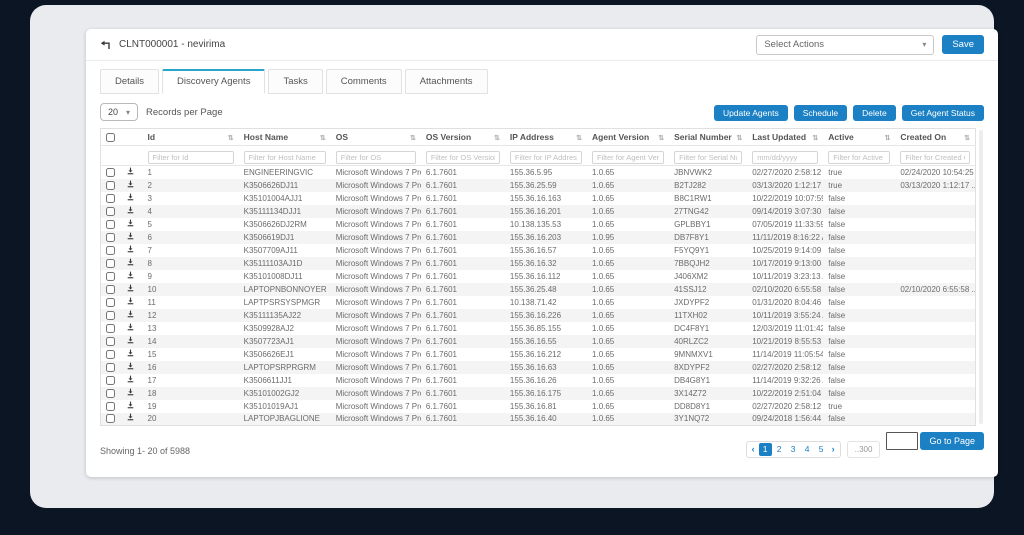 This screenshot has width=1024, height=535. I want to click on filter-input-host-name, so click(284, 157).